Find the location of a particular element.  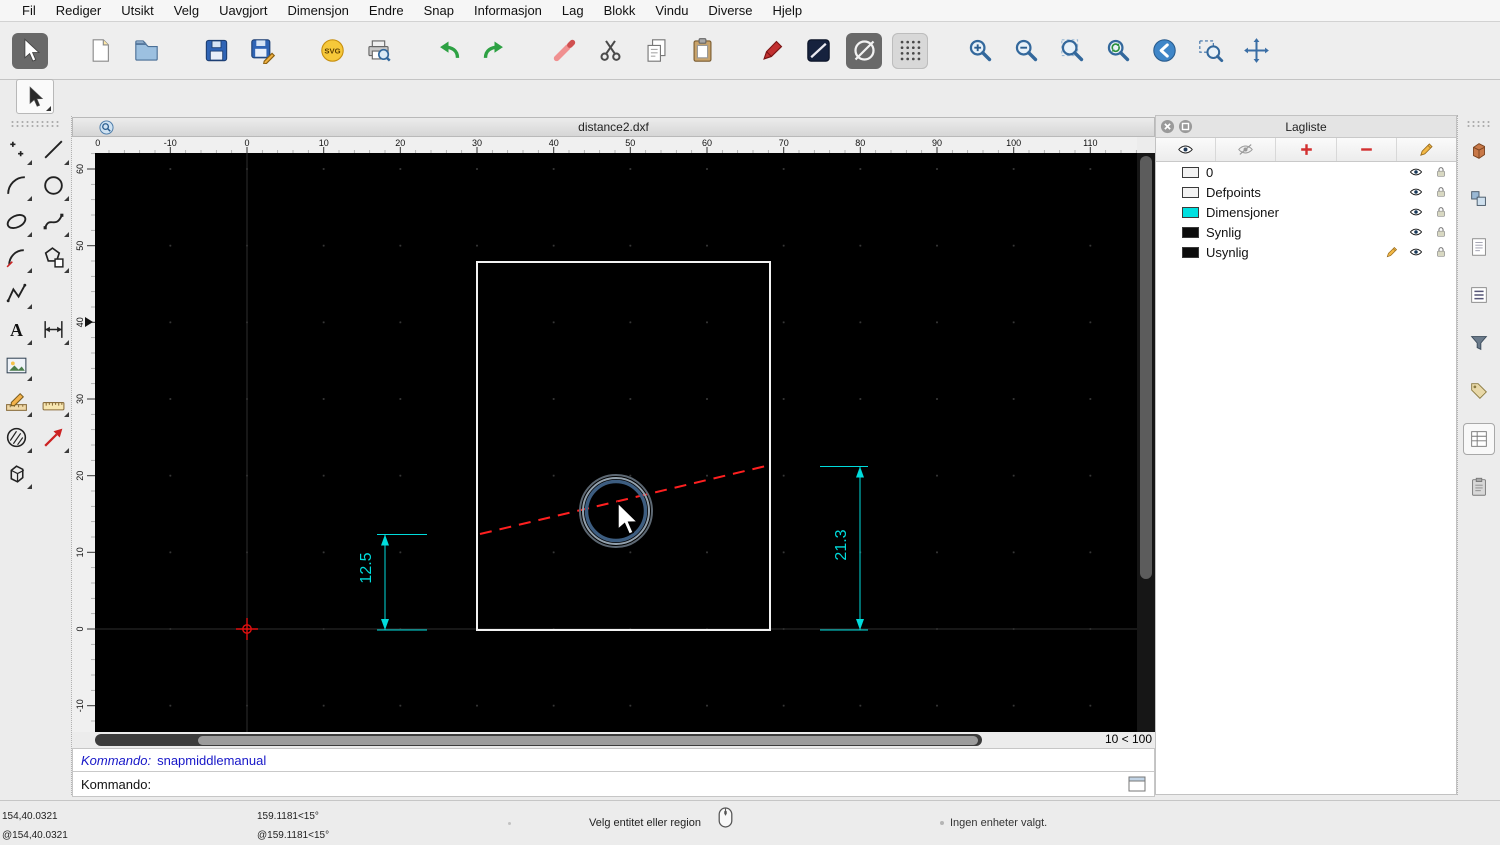

show-all-button is located at coordinates (1186, 149).